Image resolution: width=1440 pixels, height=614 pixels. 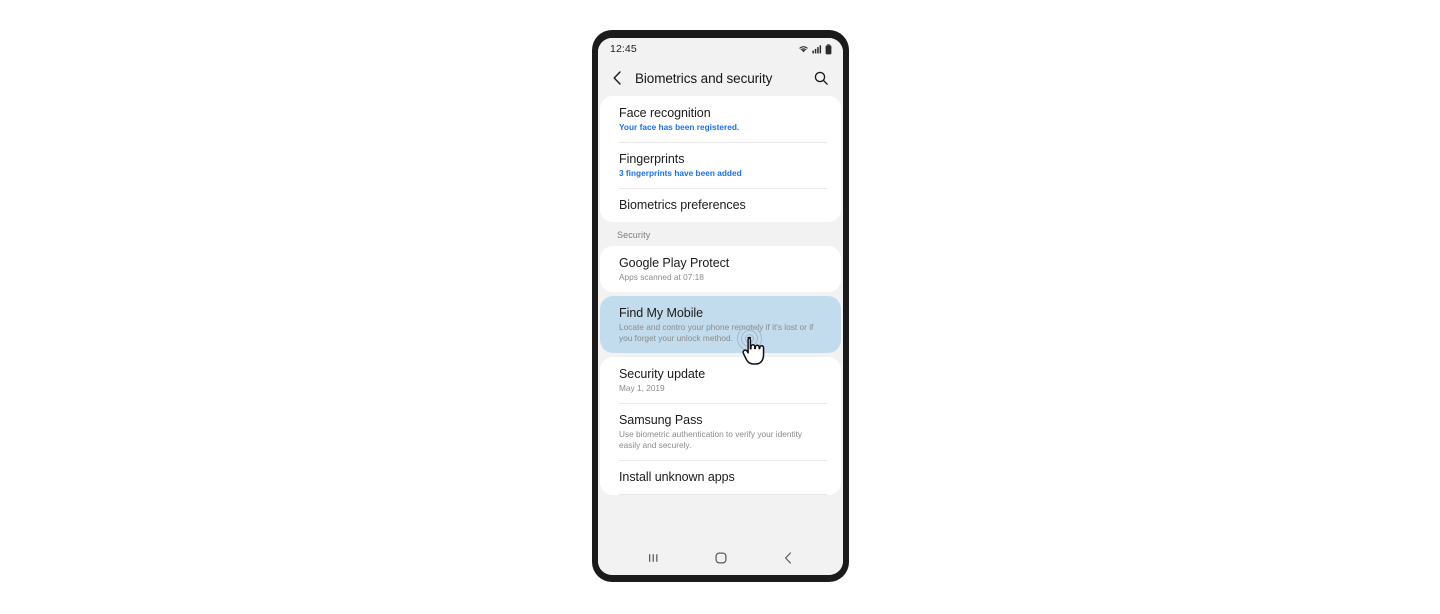 I want to click on settings-row-install-unknown-apps: Install unknown apps, so click(x=720, y=477).